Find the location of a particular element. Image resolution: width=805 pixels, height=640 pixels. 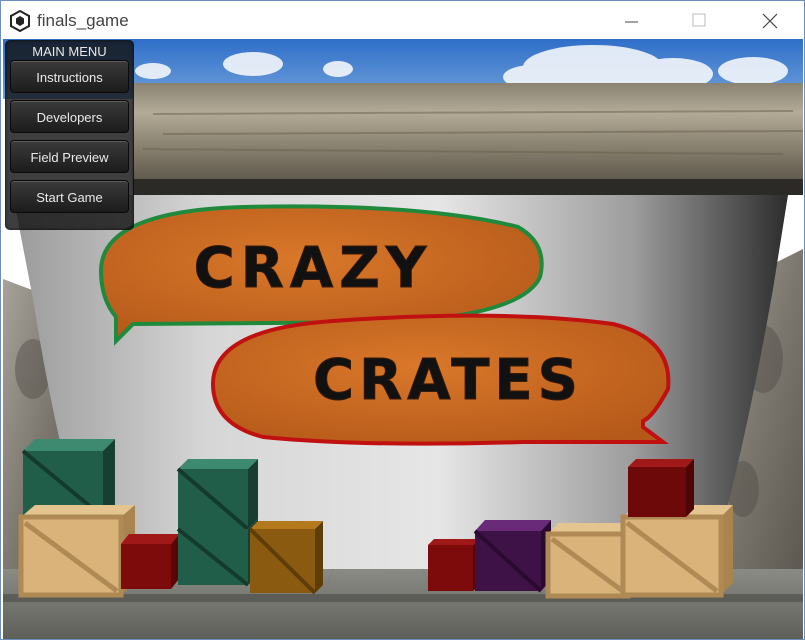

main-menu-title: MAIN MENU is located at coordinates (69, 51).